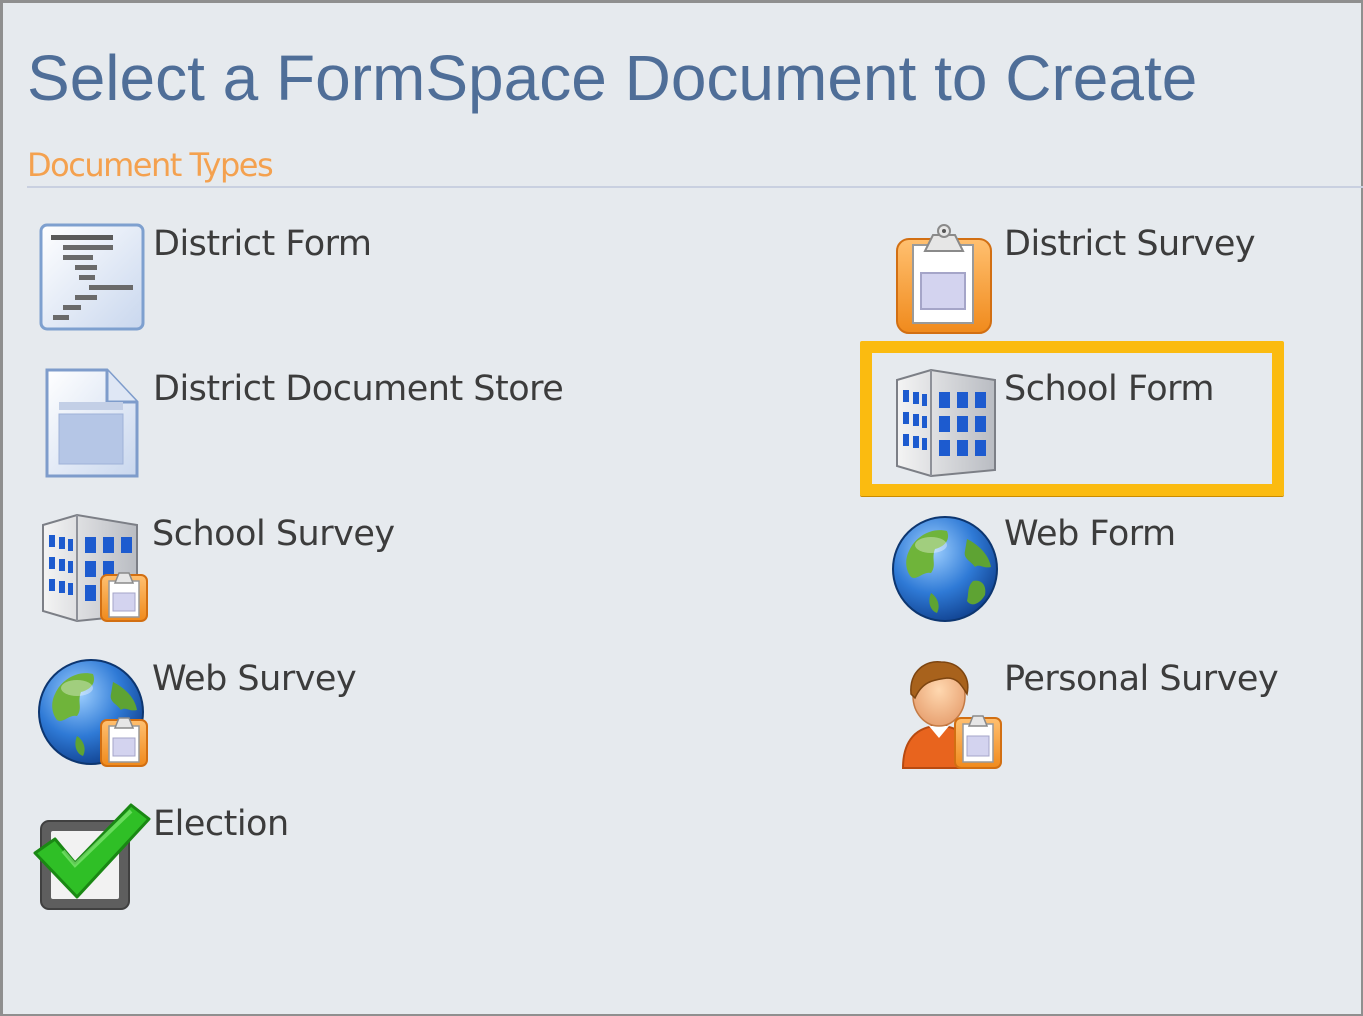  I want to click on building-icon, so click(950, 425).